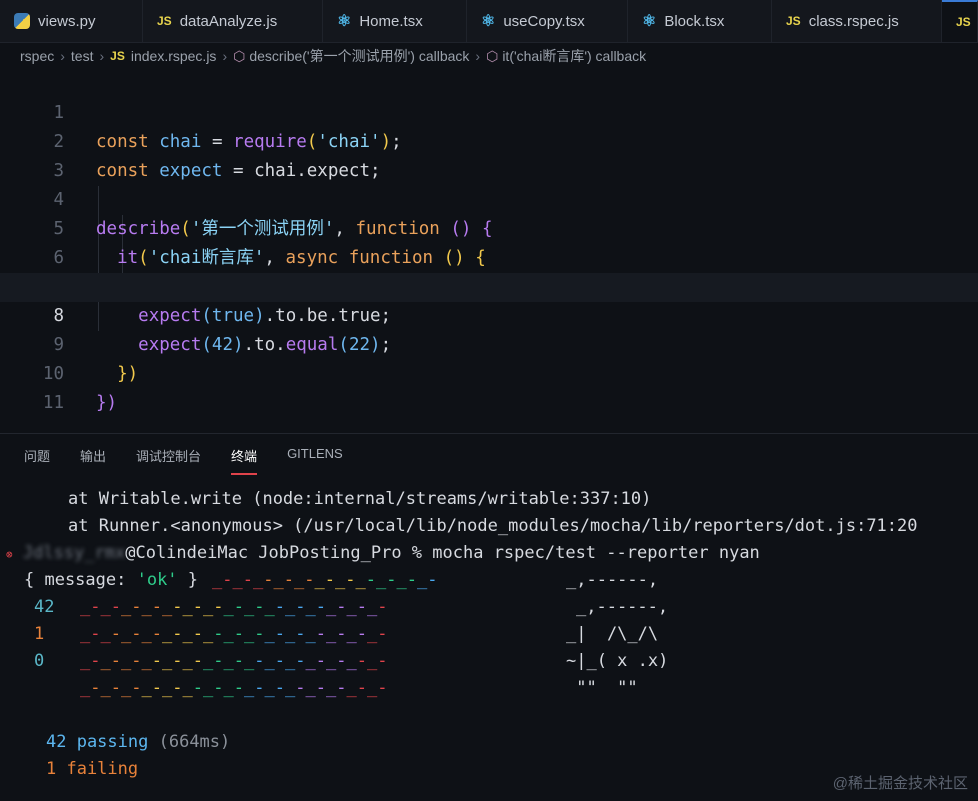 The height and width of the screenshot is (801, 978). I want to click on nyan-passing-count: 42, so click(44, 607).